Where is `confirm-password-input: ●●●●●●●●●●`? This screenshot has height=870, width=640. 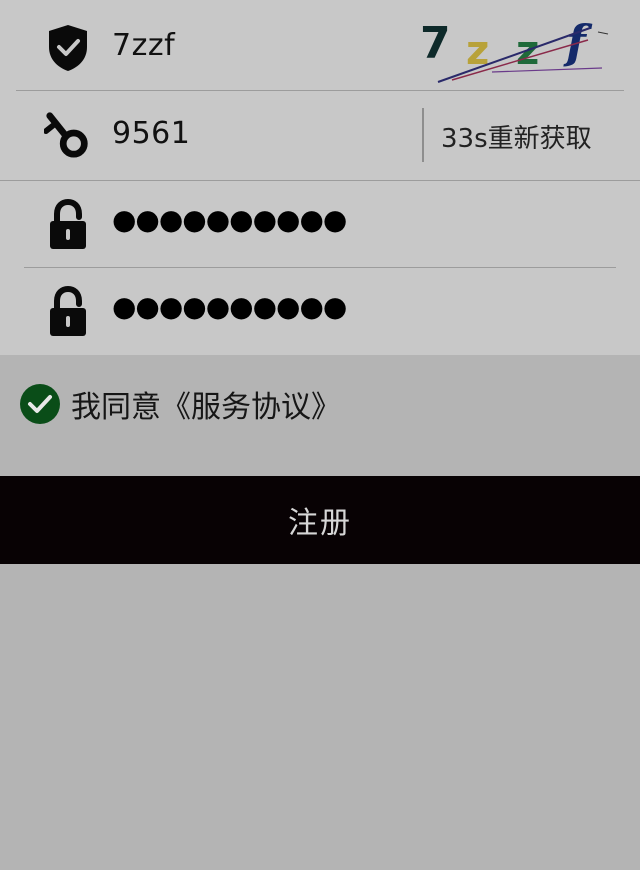 confirm-password-input: ●●●●●●●●●● is located at coordinates (229, 306).